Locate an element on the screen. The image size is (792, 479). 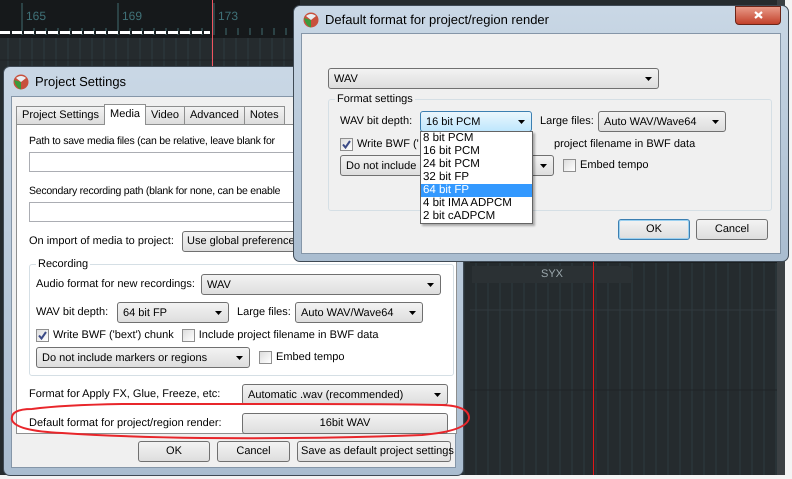
format-button: 16bit WAV is located at coordinates (345, 423).